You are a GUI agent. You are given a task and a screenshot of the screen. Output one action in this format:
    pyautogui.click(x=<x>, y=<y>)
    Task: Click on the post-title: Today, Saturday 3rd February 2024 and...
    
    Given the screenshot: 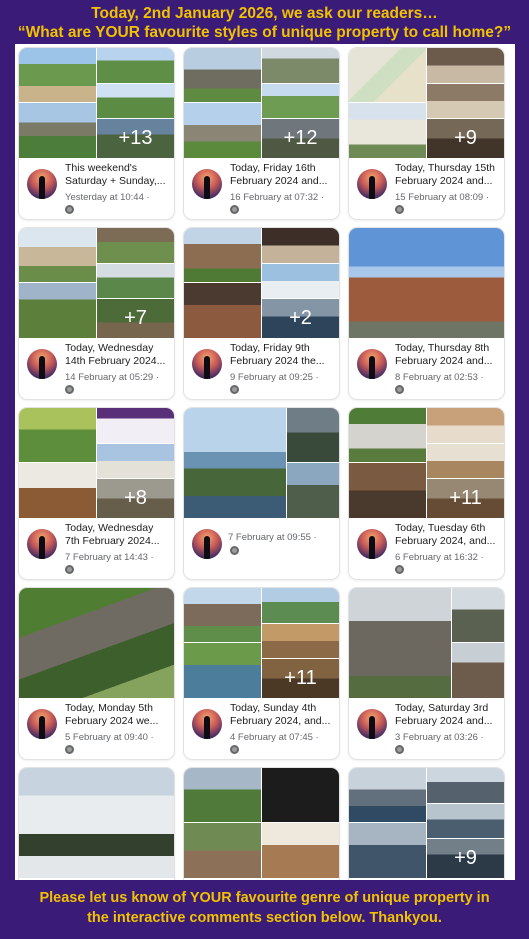 What is the action you would take?
    pyautogui.click(x=447, y=715)
    